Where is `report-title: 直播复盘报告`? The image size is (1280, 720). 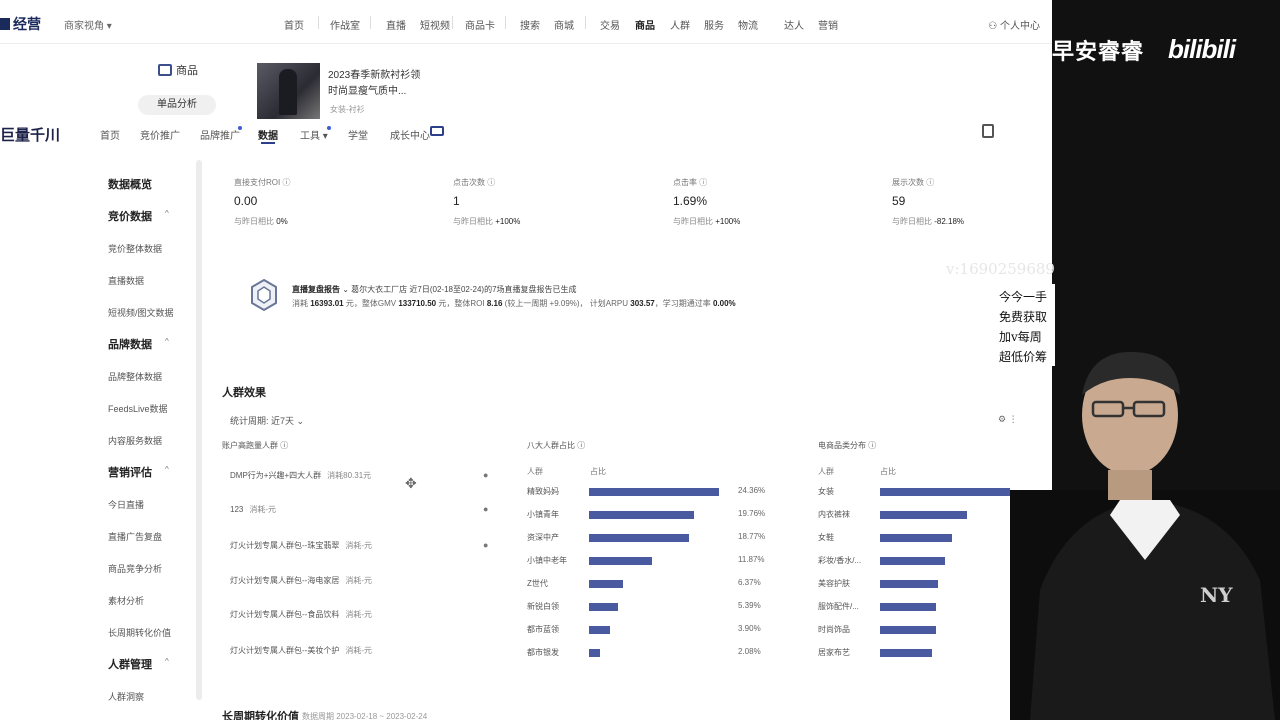 report-title: 直播复盘报告 is located at coordinates (316, 289).